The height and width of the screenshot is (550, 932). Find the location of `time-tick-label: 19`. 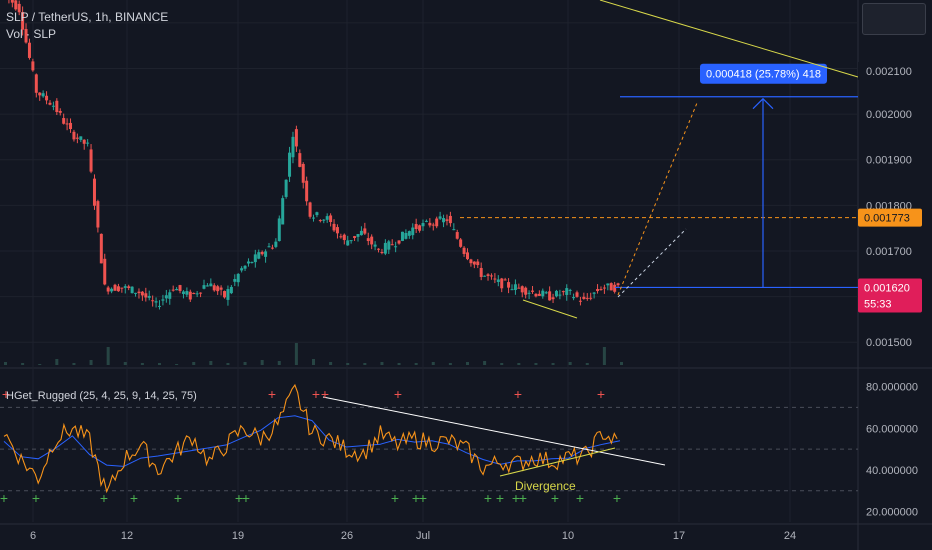

time-tick-label: 19 is located at coordinates (238, 536).